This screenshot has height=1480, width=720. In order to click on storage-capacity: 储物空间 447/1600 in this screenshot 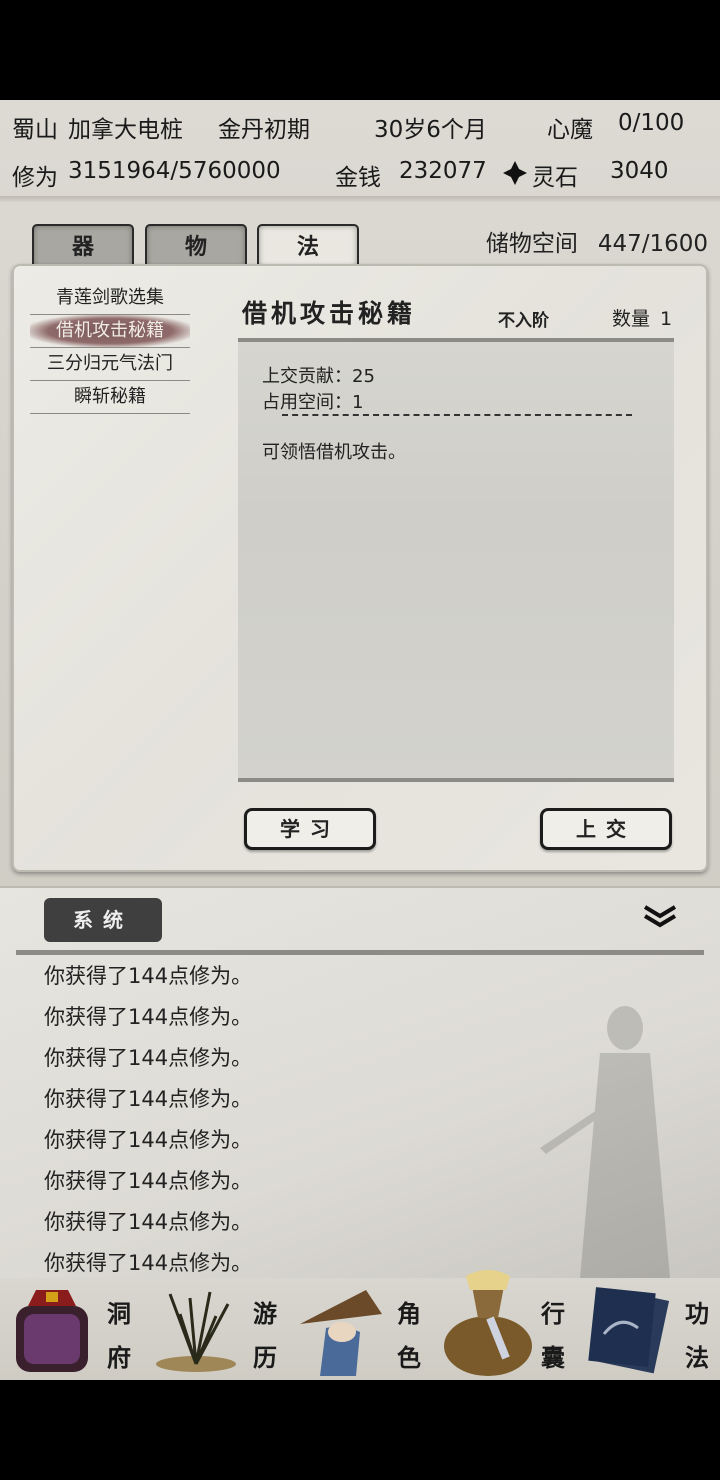, I will do `click(597, 241)`.